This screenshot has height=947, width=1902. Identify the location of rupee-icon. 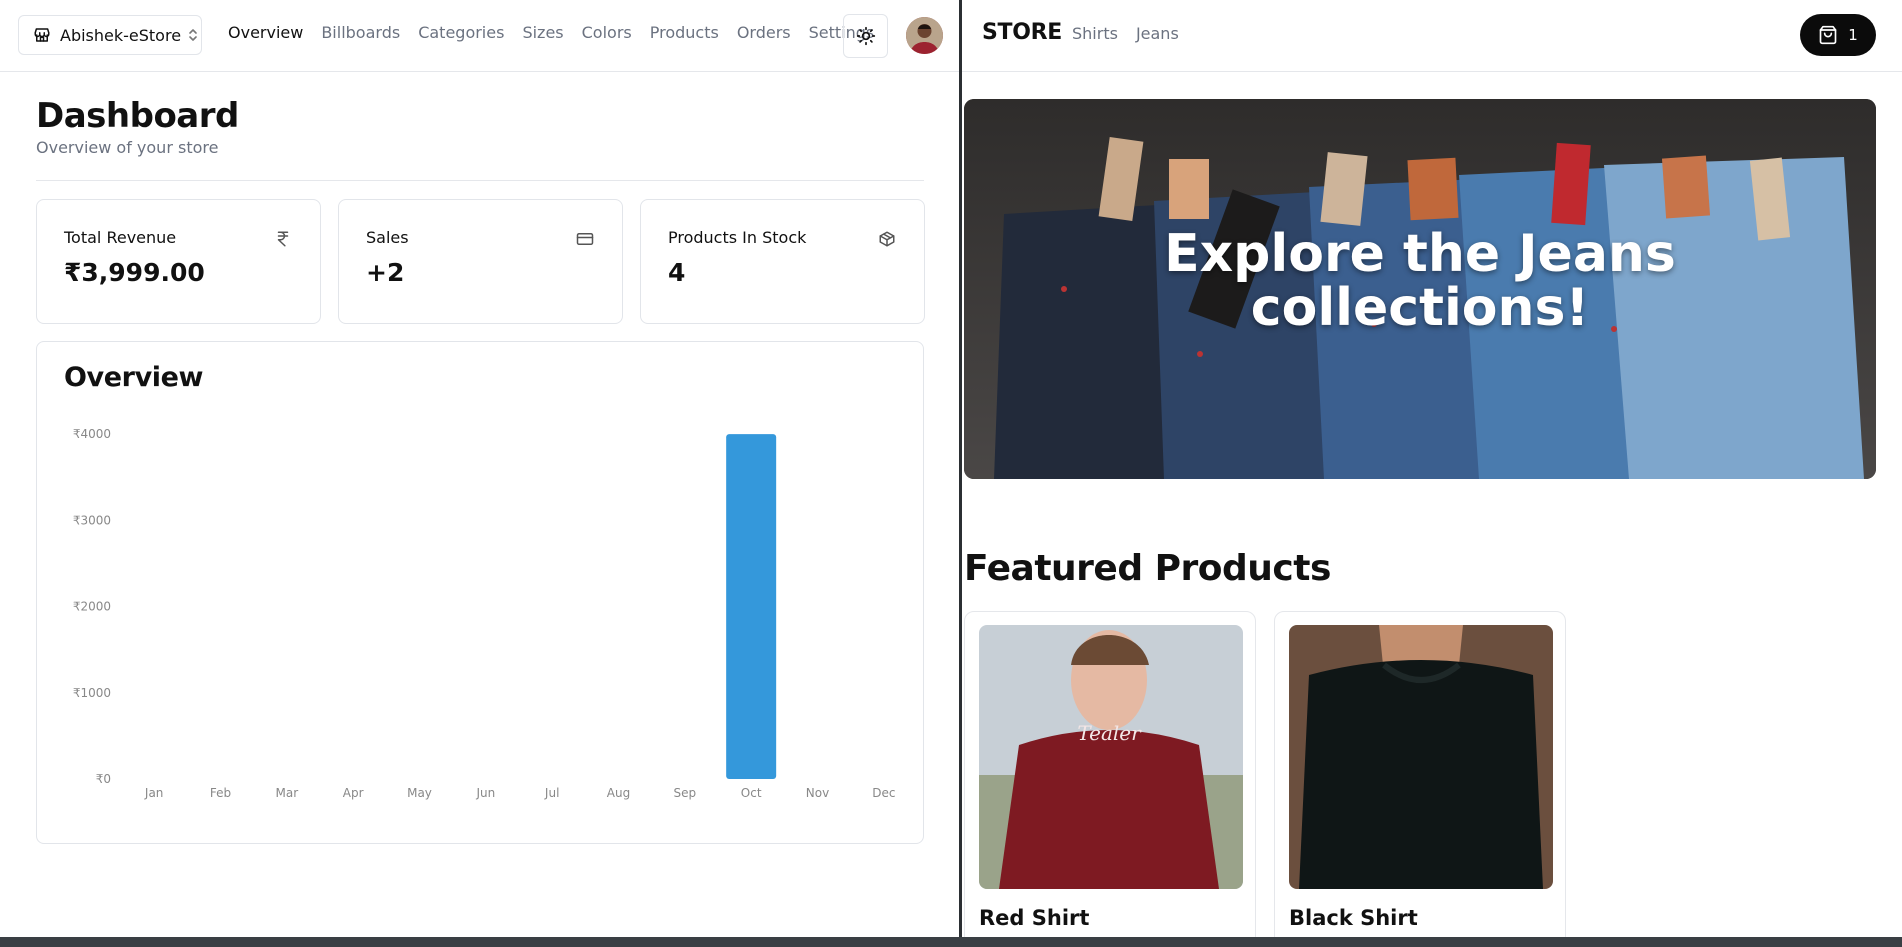
(283, 239).